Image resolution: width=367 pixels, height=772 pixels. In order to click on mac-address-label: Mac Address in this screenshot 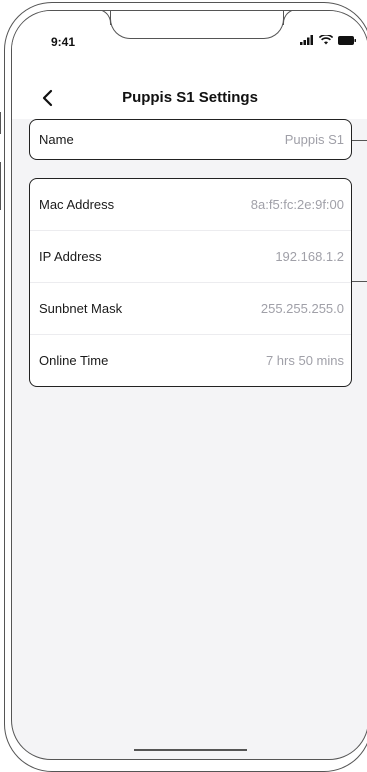, I will do `click(77, 204)`.